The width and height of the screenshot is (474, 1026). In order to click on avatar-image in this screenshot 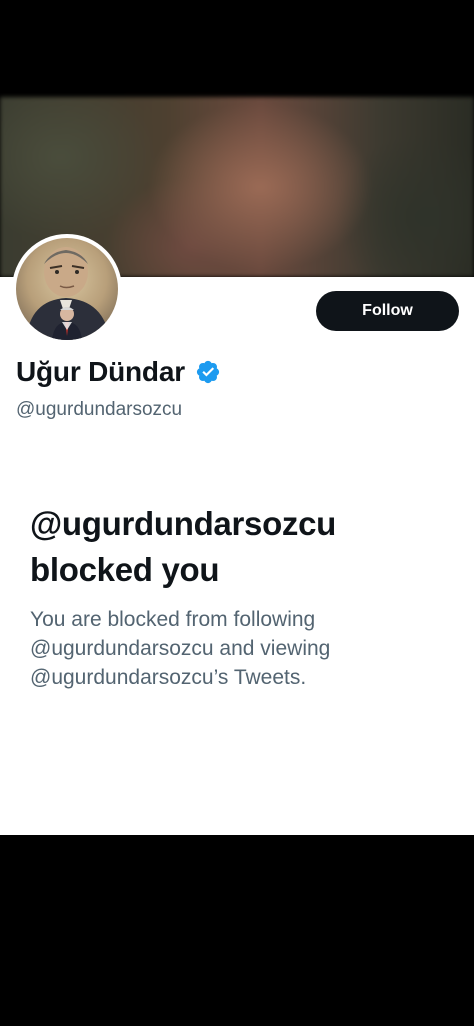, I will do `click(67, 289)`.